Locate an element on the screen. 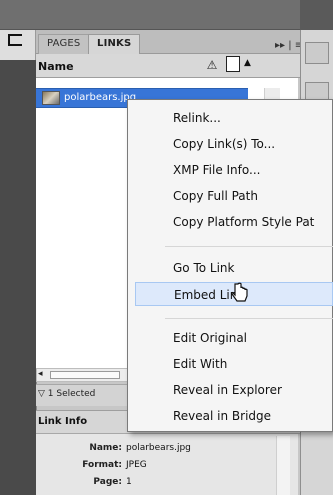 The width and height of the screenshot is (333, 495). image-thumbnail is located at coordinates (51, 98).